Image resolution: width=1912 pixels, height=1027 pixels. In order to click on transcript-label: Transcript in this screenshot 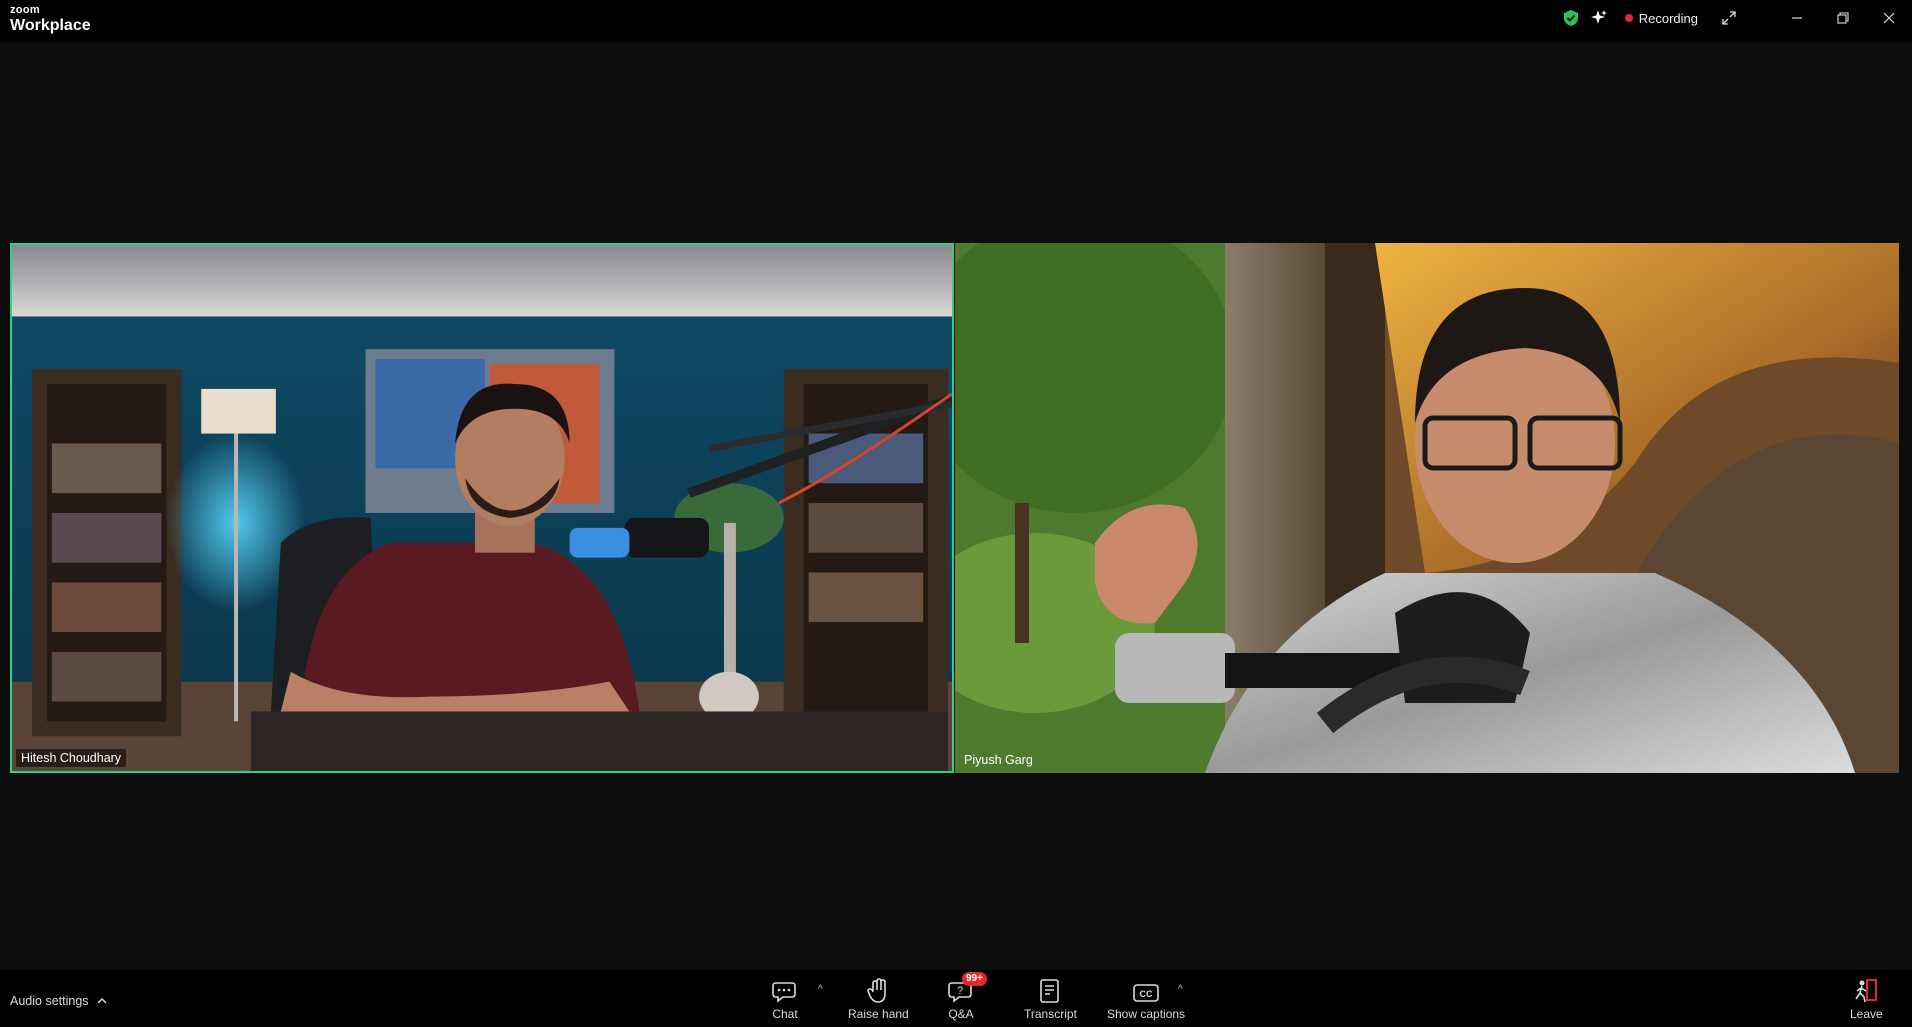, I will do `click(1050, 1014)`.